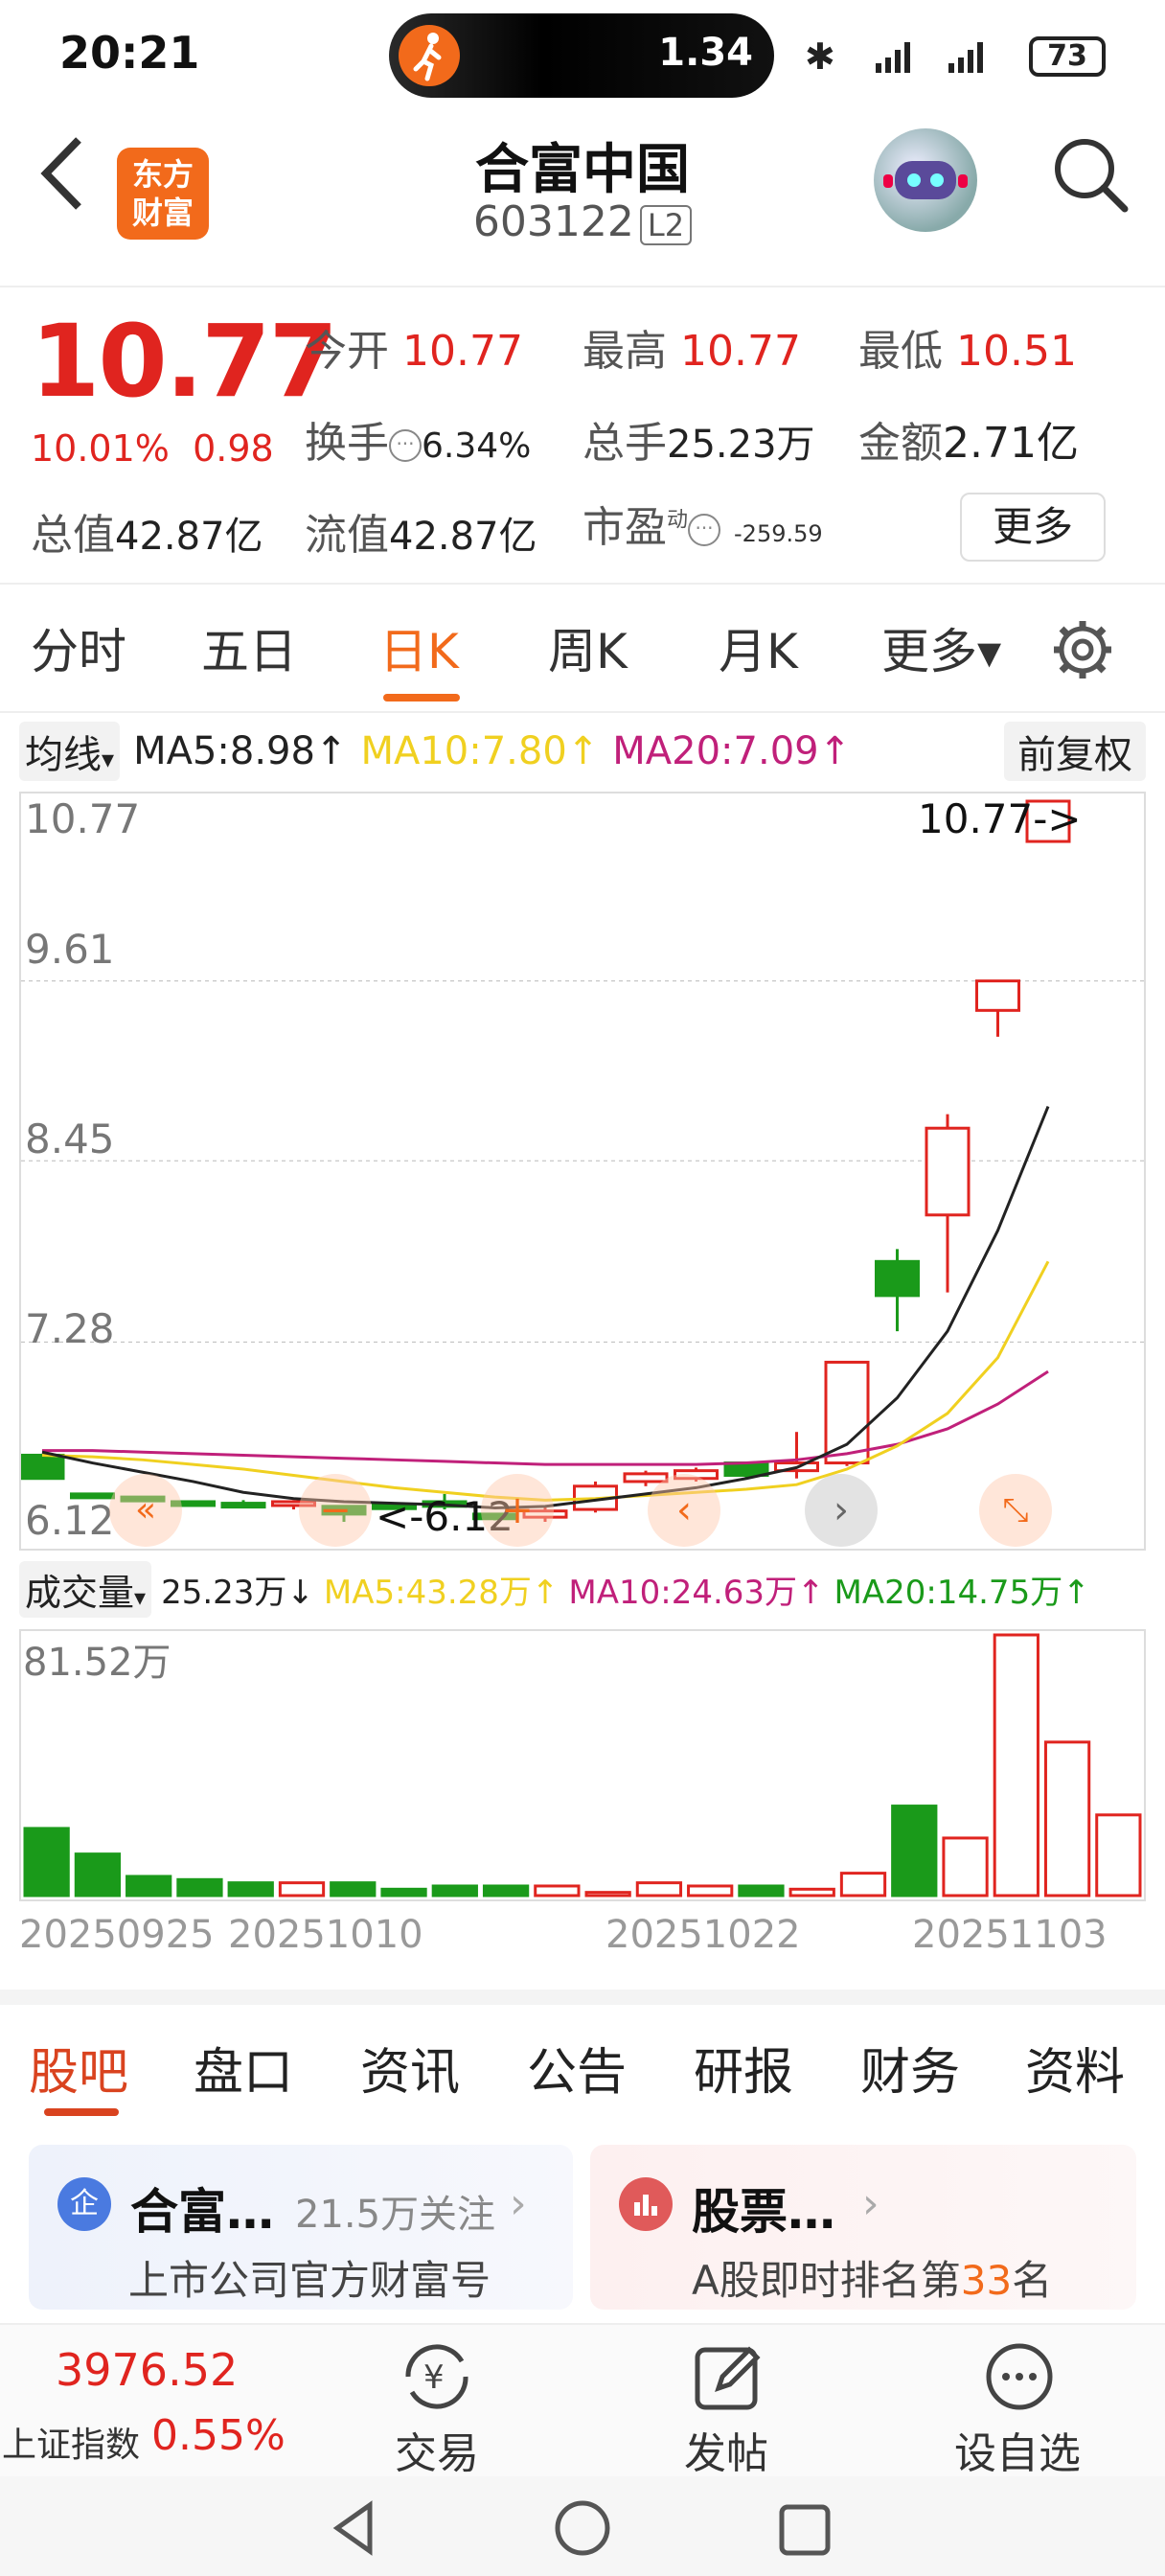 Image resolution: width=1165 pixels, height=2576 pixels. I want to click on rank-desc-post: 名, so click(1032, 2280).